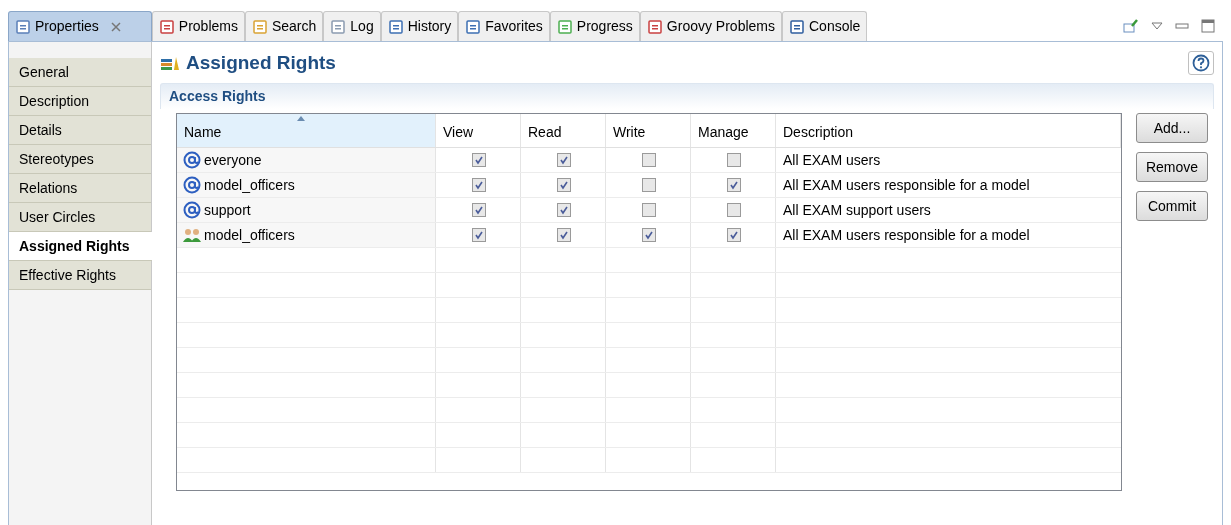 This screenshot has height=525, width=1231. What do you see at coordinates (563, 130) in the screenshot?
I see `column-header: Read` at bounding box center [563, 130].